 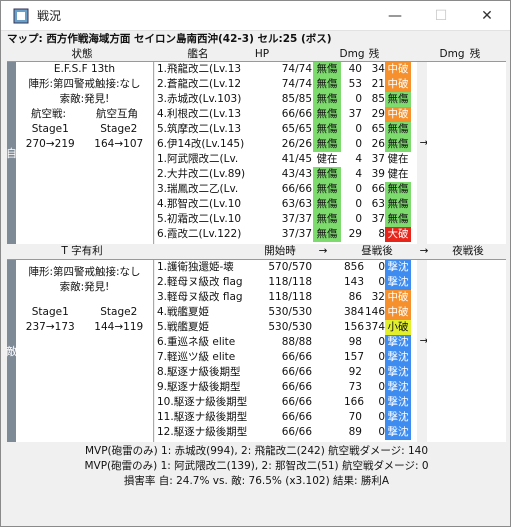 I want to click on remaining-hp: 374, so click(x=374, y=327).